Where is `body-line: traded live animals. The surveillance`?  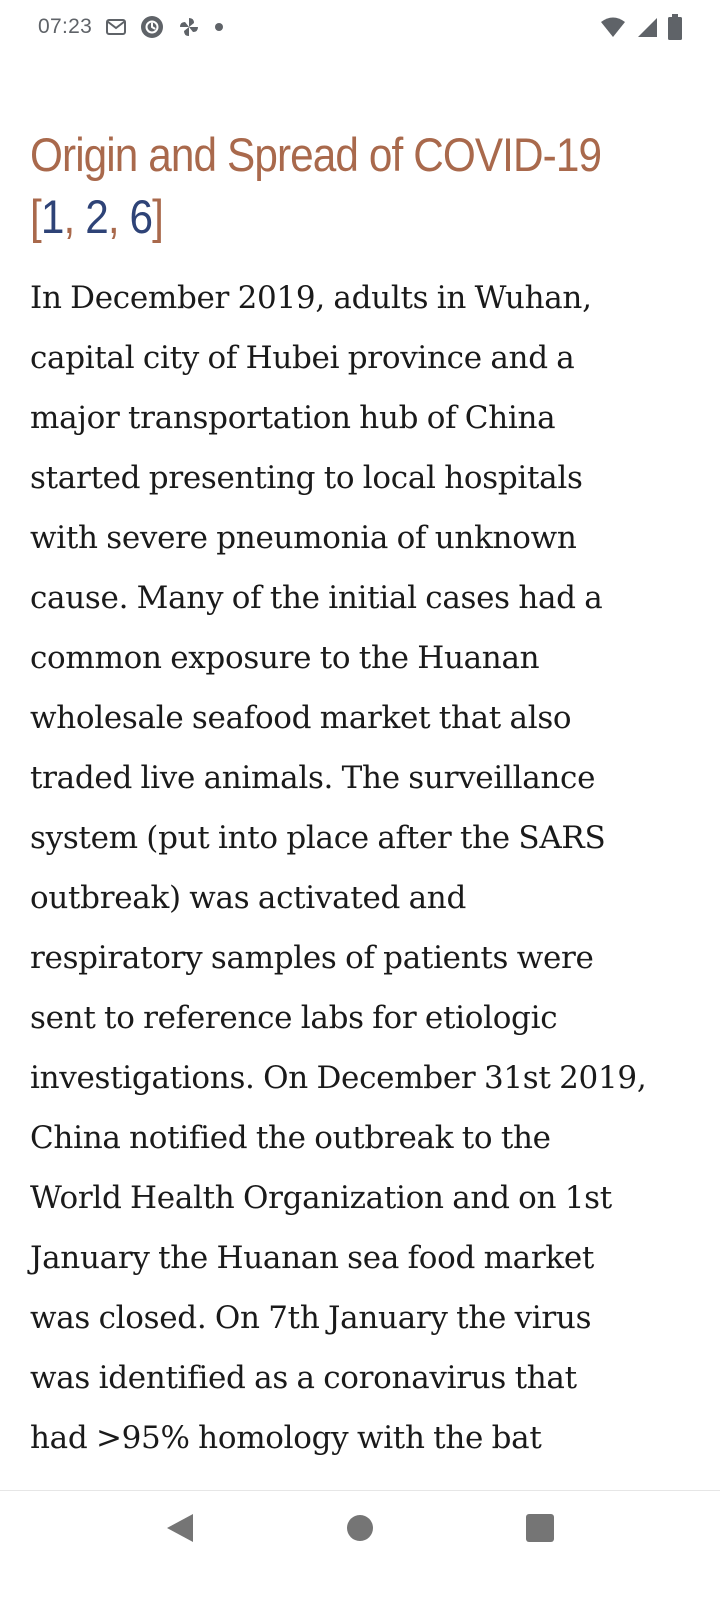
body-line: traded live animals. The surveillance is located at coordinates (313, 778).